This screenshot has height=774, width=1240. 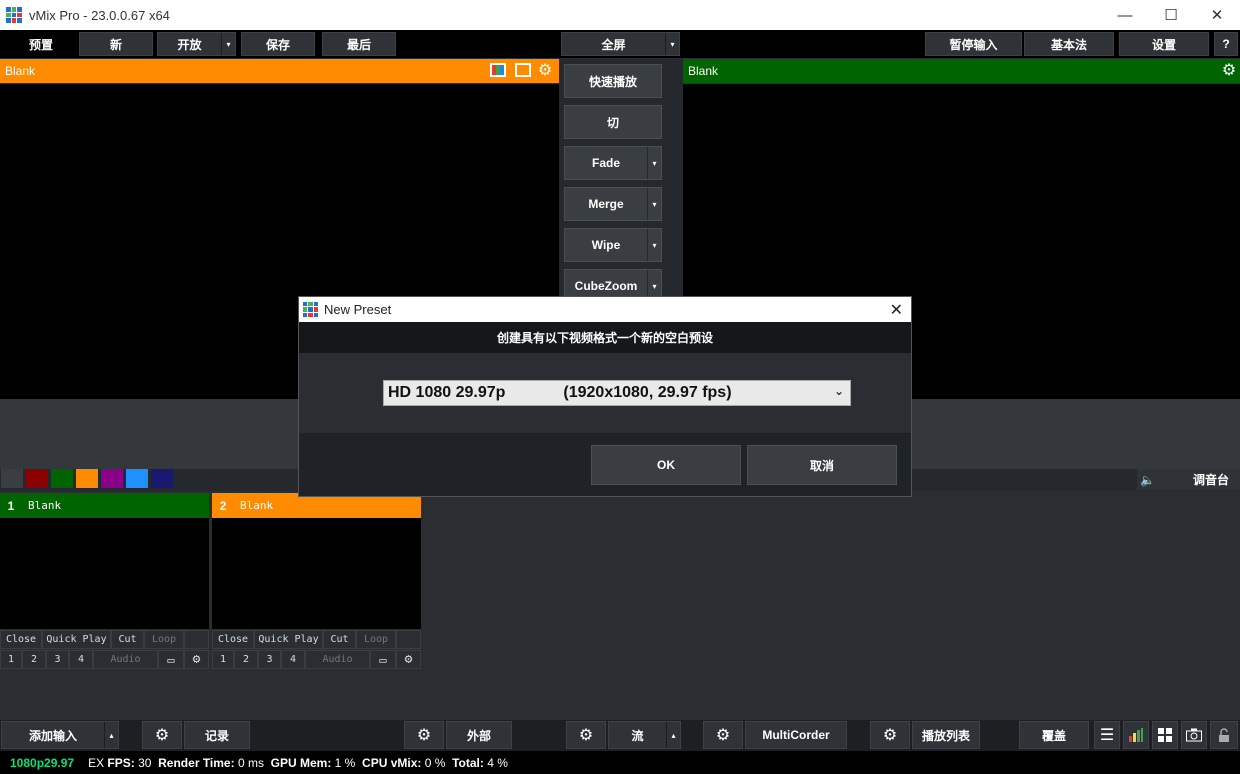 What do you see at coordinates (896, 310) in the screenshot?
I see `dialog-close-icon: ✕` at bounding box center [896, 310].